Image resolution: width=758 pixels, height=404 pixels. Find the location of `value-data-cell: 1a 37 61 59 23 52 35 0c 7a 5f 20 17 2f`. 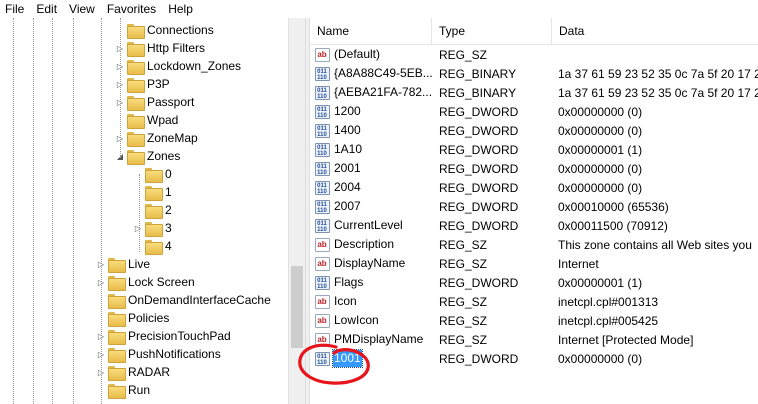

value-data-cell: 1a 37 61 59 23 52 35 0c 7a 5f 20 17 2f is located at coordinates (658, 73).